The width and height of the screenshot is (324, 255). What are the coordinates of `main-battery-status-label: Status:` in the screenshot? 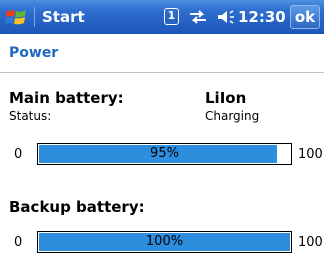 It's located at (30, 116).